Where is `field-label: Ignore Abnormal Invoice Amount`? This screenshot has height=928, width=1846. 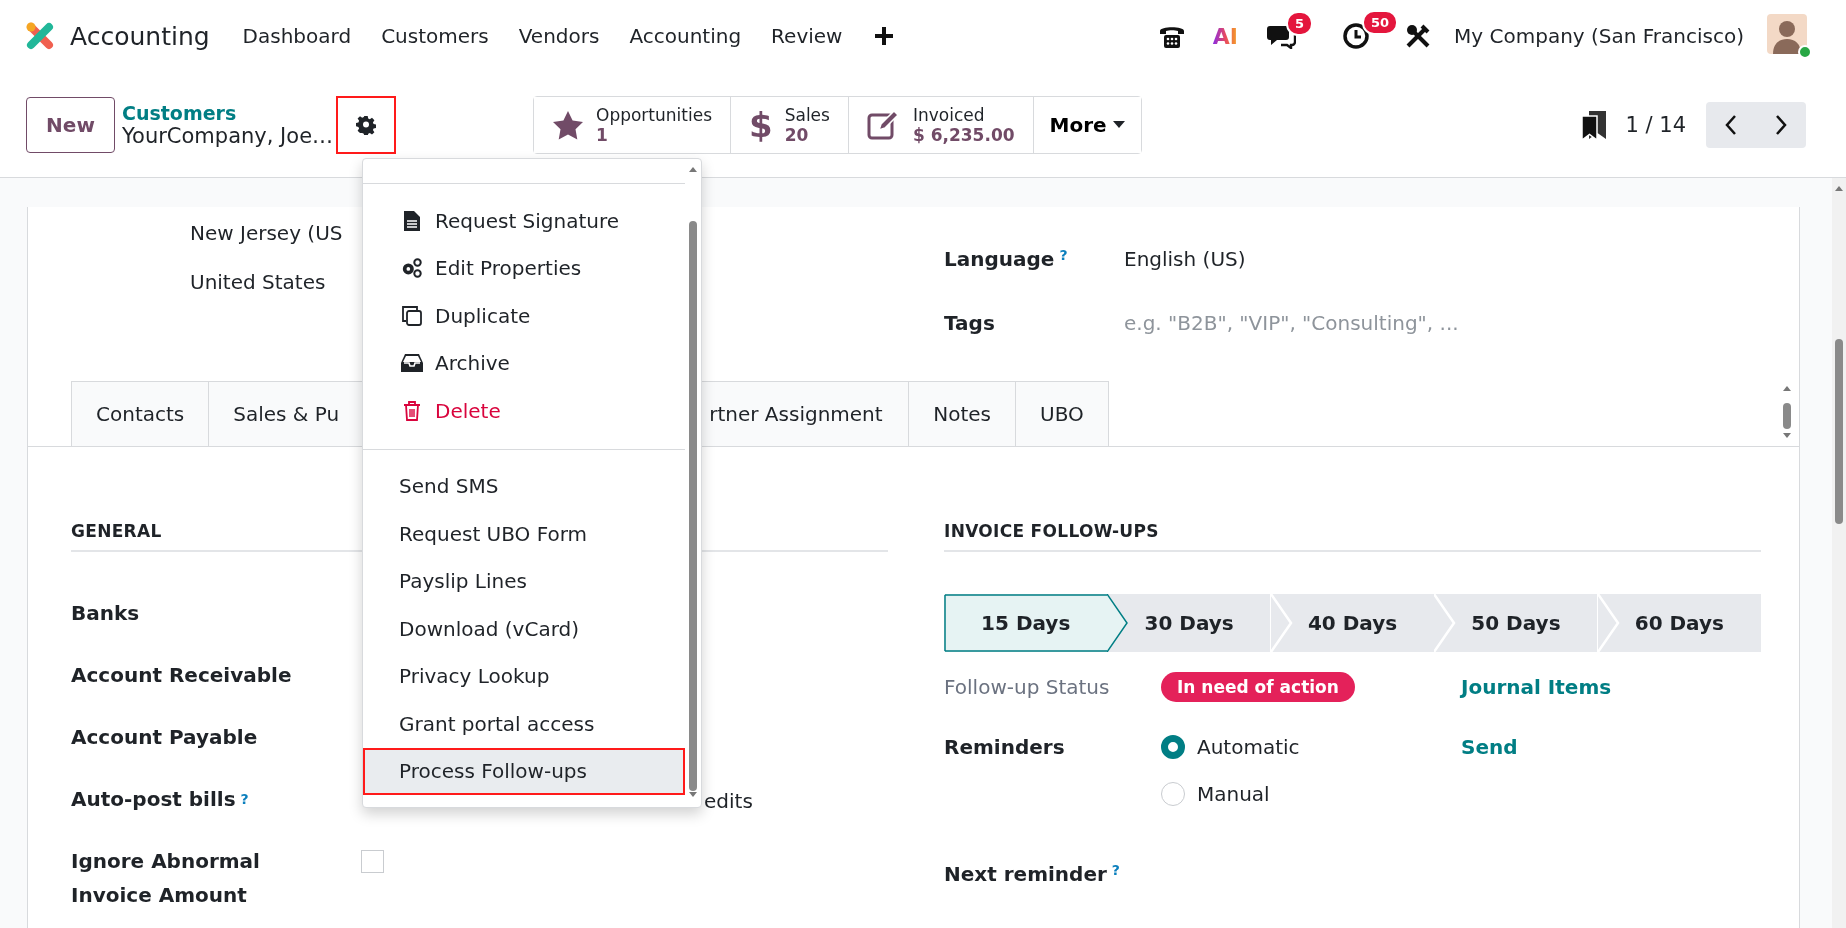
field-label: Ignore Abnormal Invoice Amount is located at coordinates (166, 878).